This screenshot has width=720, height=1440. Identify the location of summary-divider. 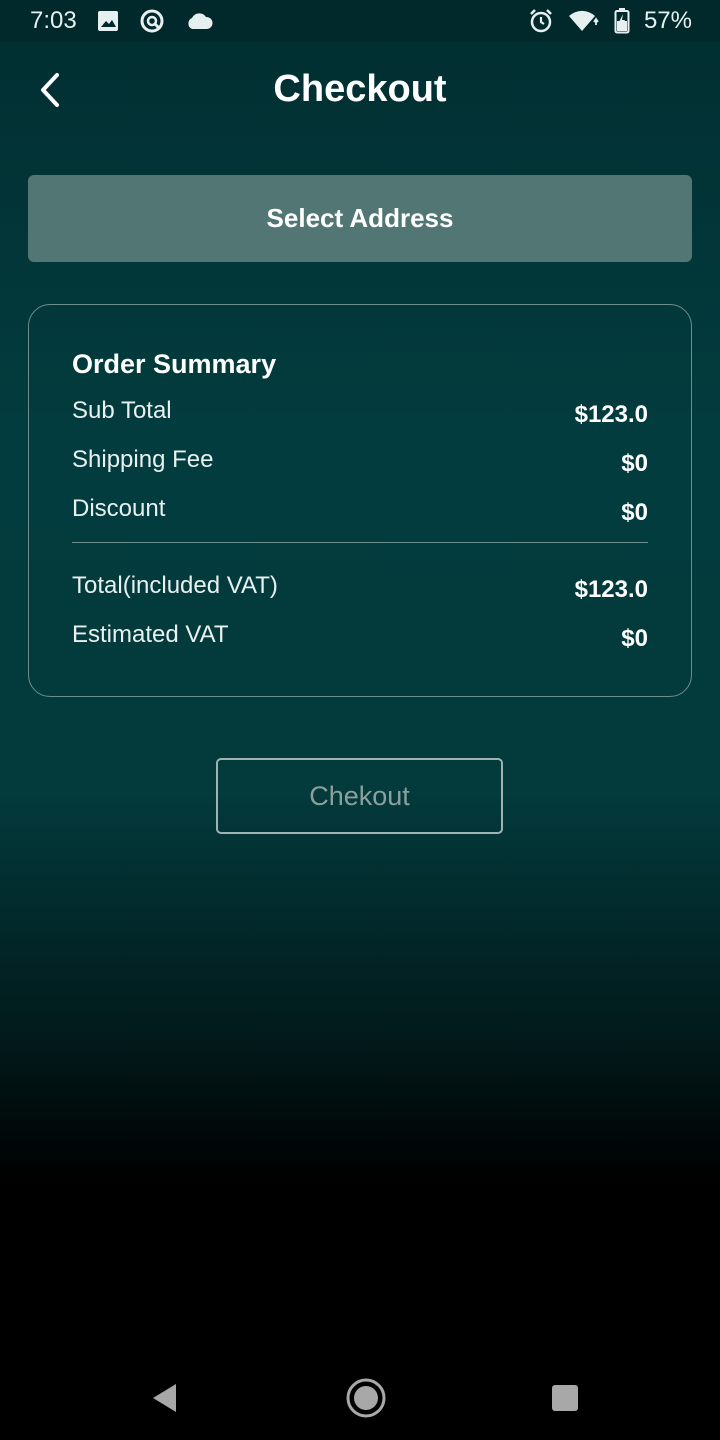
(360, 542).